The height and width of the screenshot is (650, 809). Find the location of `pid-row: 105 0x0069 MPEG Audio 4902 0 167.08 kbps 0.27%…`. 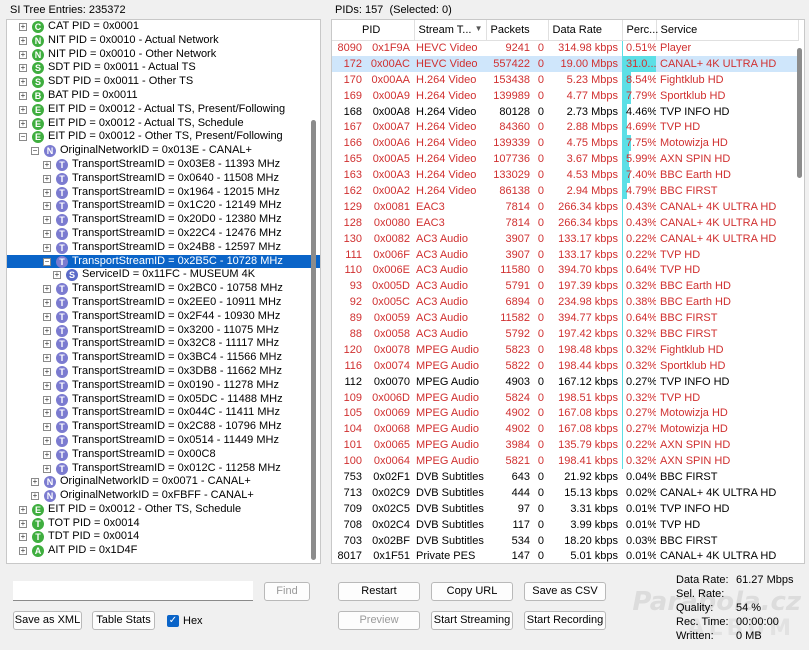

pid-row: 105 0x0069 MPEG Audio 4902 0 167.08 kbps 0.27%… is located at coordinates (565, 413).